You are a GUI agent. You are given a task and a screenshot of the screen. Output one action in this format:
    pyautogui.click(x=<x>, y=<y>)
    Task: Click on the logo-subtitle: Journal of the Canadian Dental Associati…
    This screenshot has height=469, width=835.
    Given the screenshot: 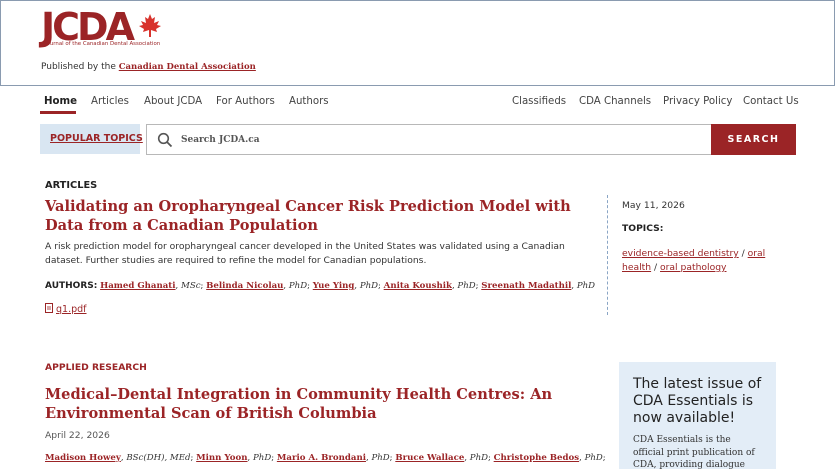 What is the action you would take?
    pyautogui.click(x=103, y=44)
    